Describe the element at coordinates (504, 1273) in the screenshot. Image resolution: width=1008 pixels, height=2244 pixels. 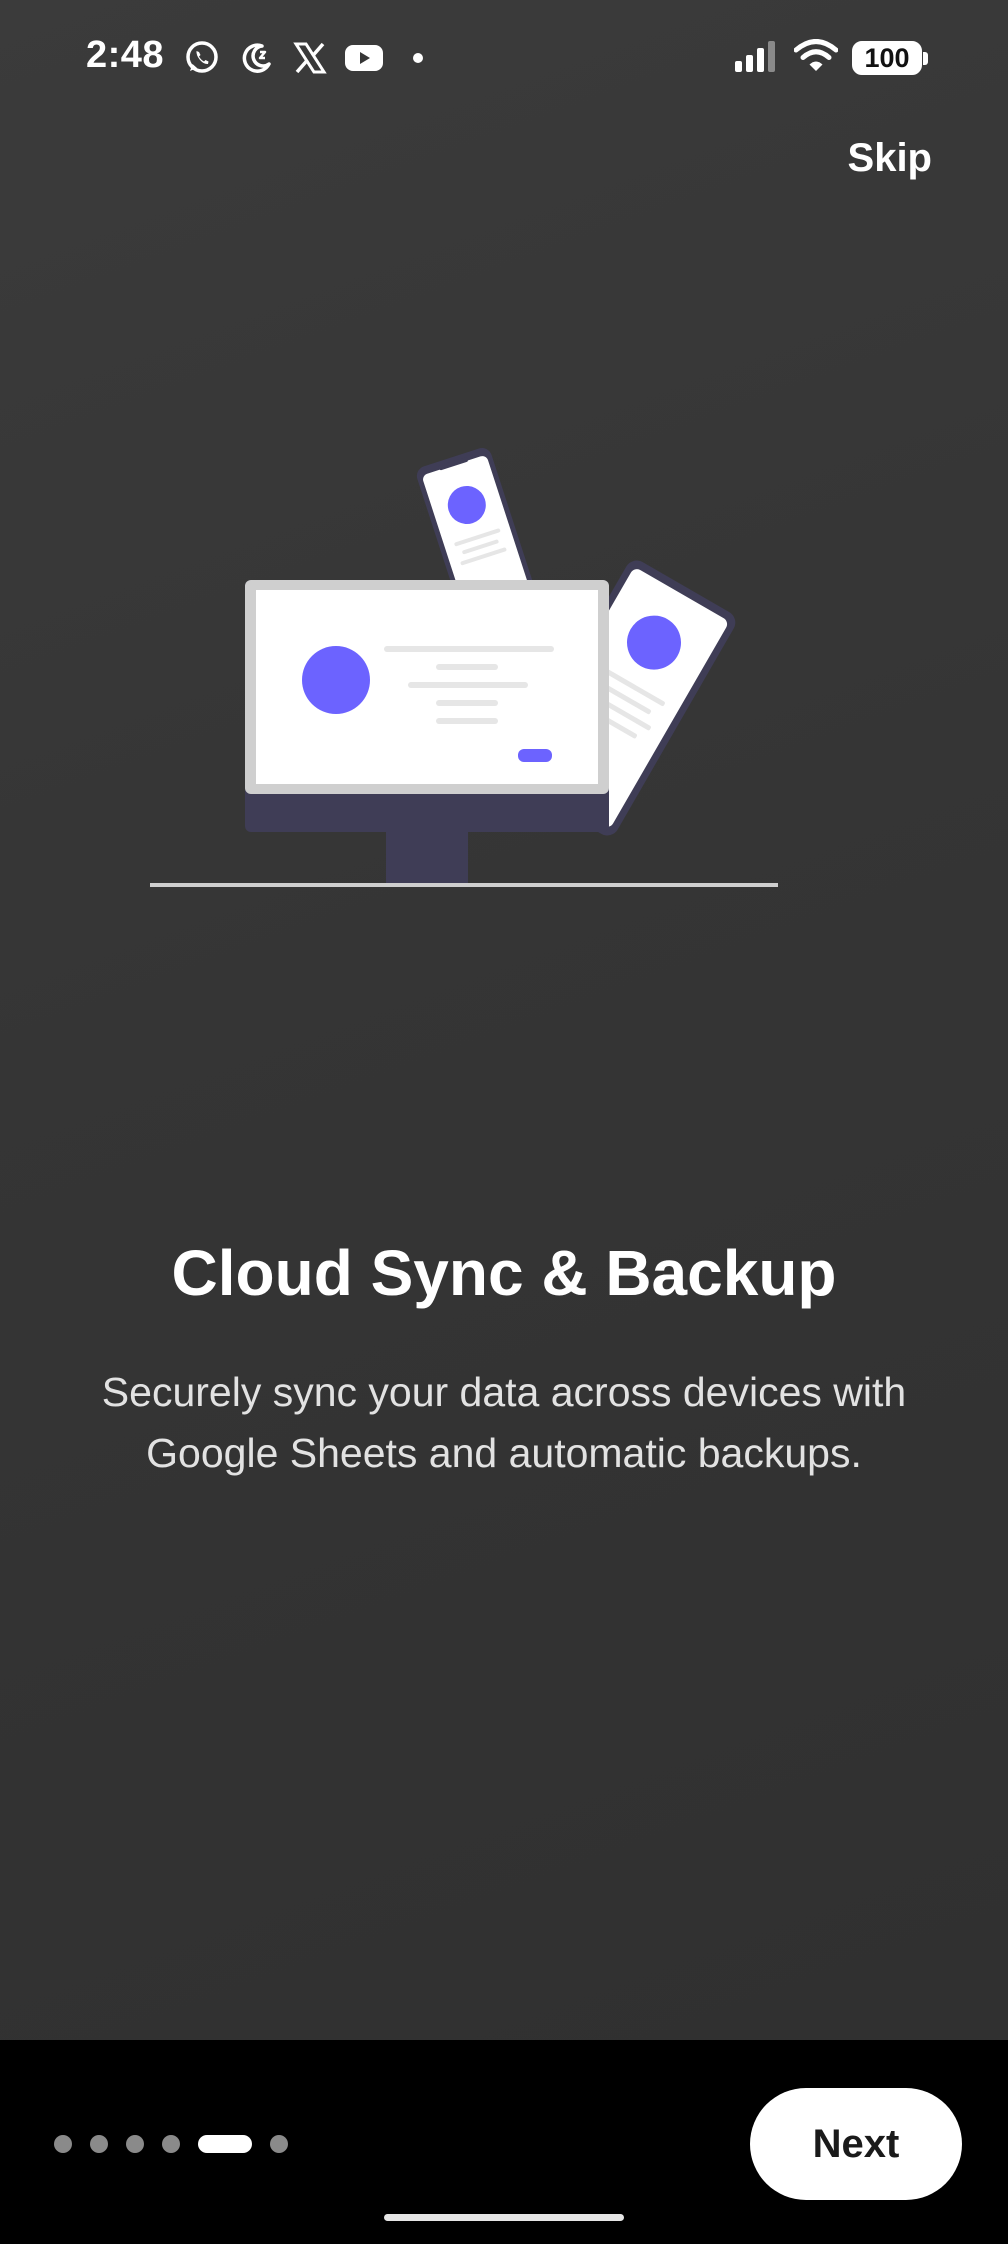
I see `onboarding-title: Cloud Sync & Backup` at that location.